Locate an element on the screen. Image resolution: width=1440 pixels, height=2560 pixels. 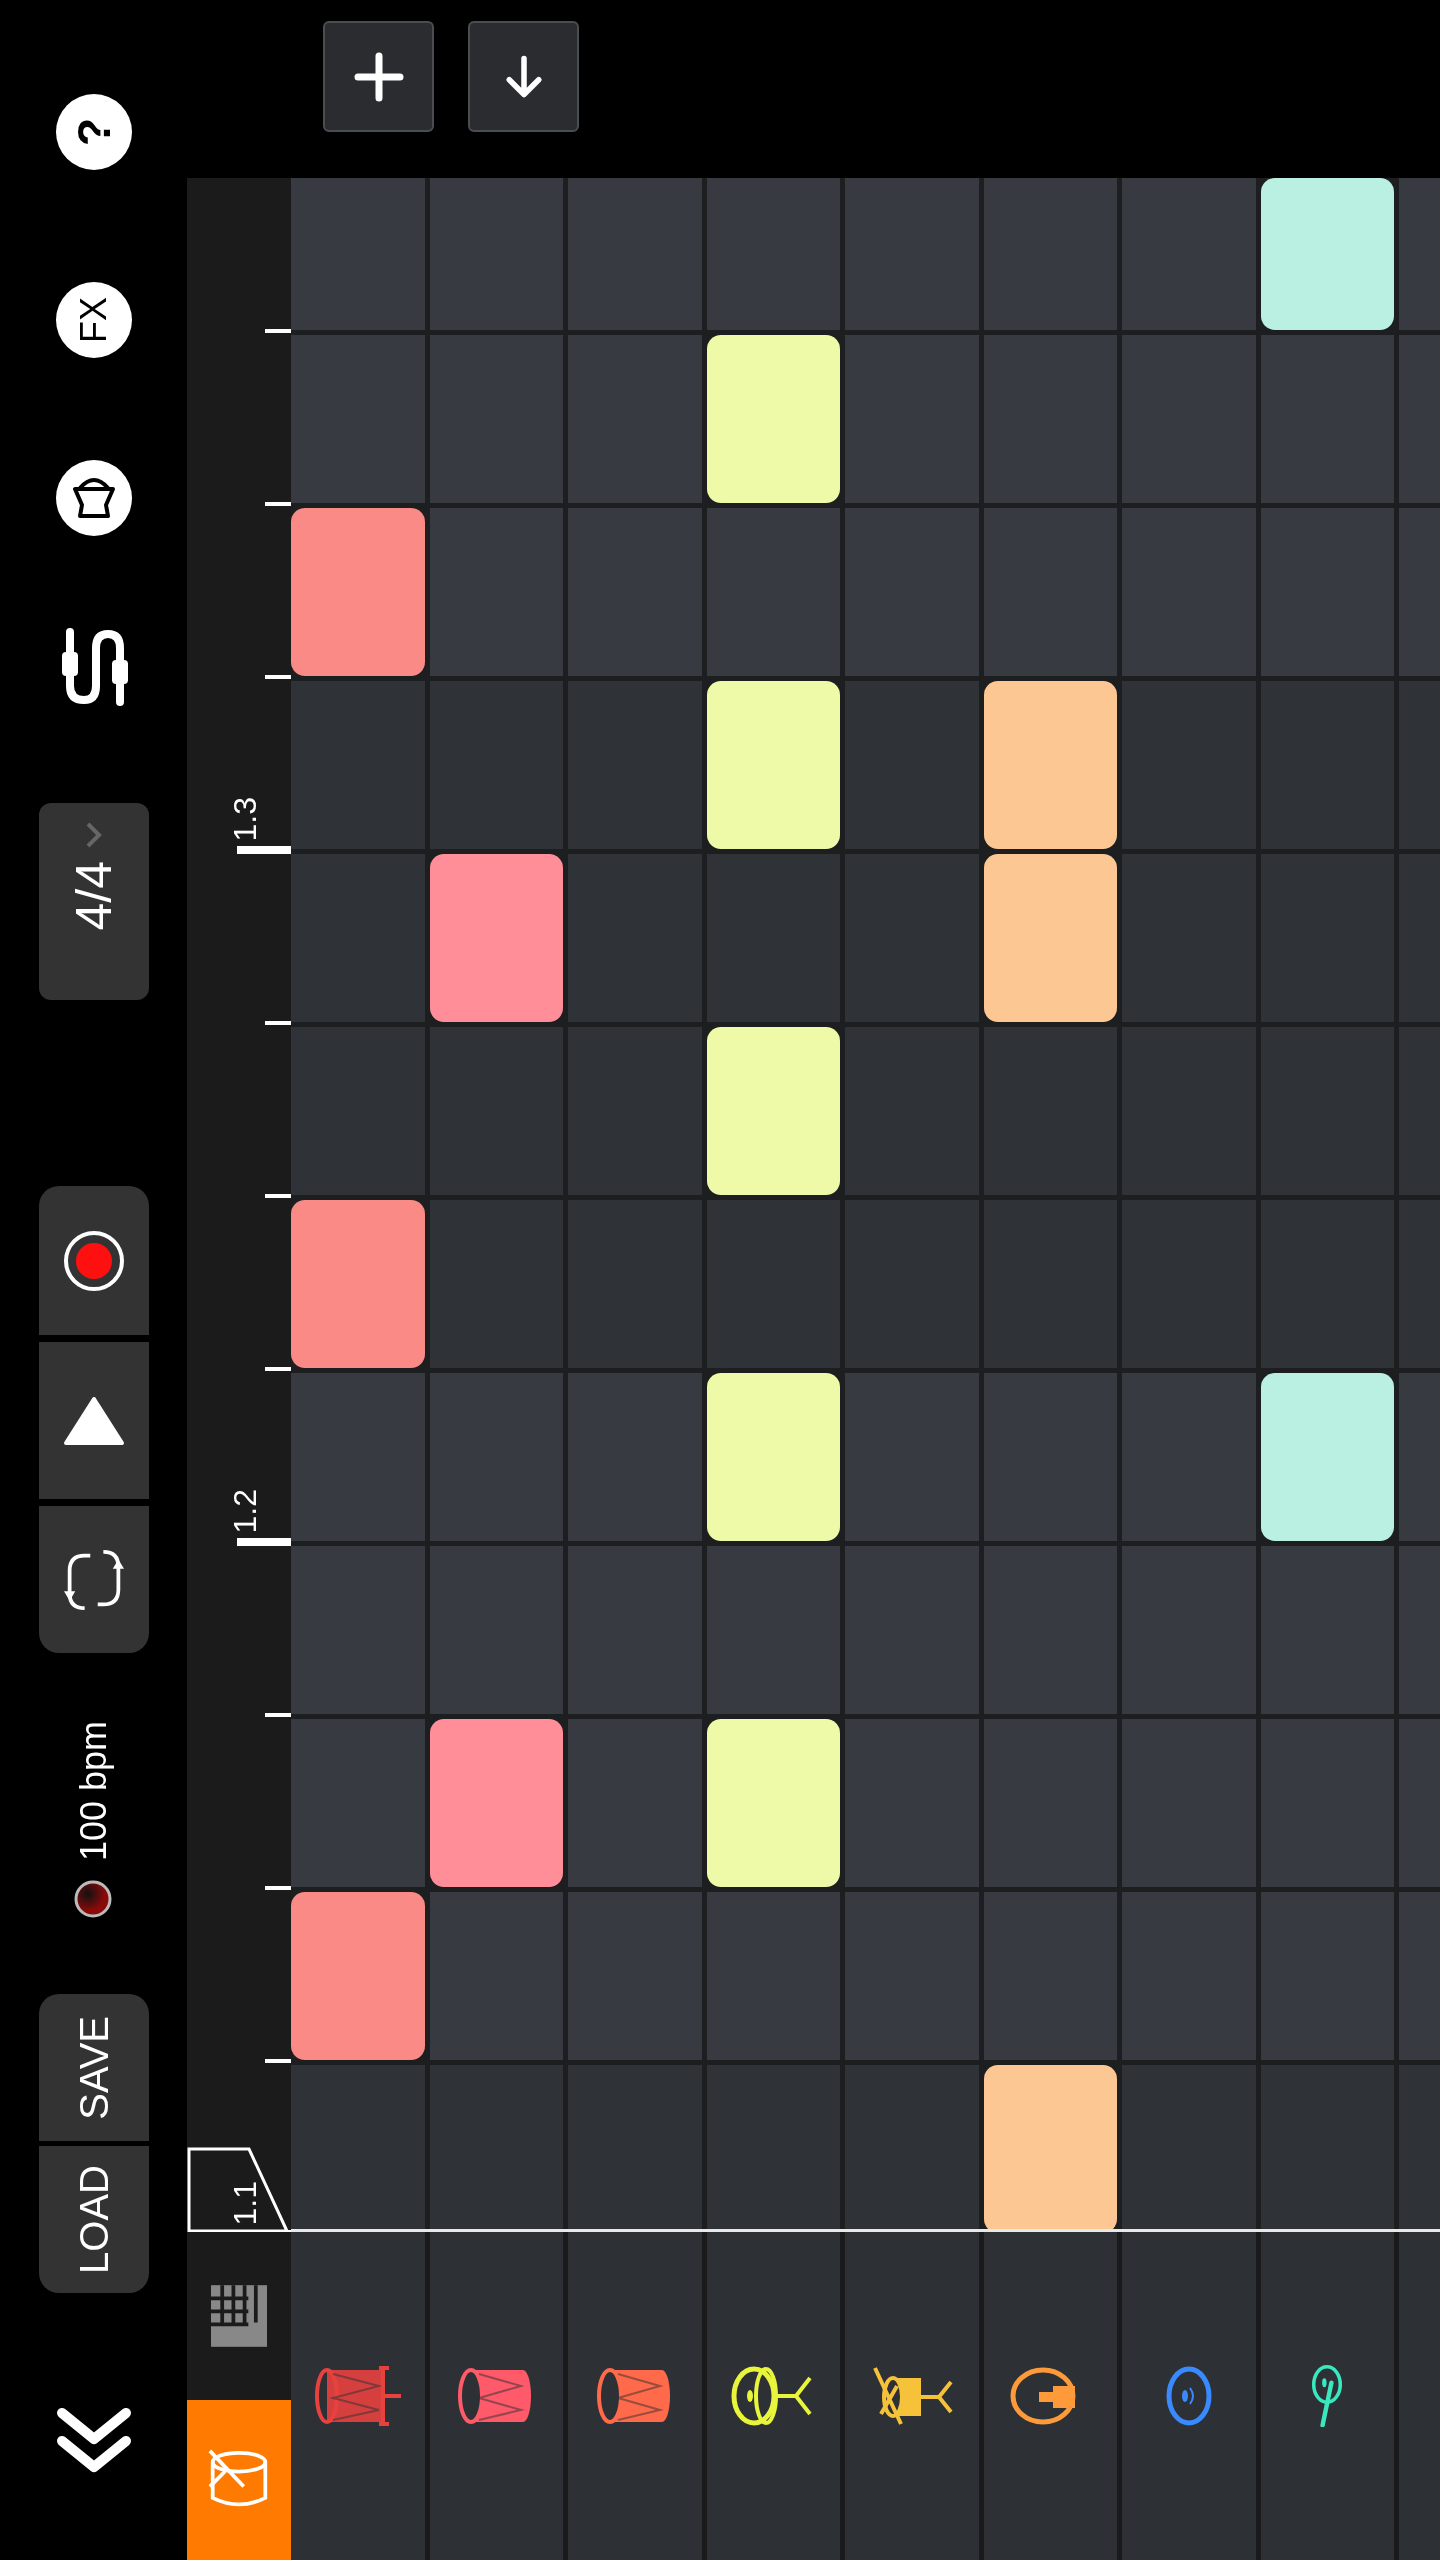
record-button is located at coordinates (93, 1260).